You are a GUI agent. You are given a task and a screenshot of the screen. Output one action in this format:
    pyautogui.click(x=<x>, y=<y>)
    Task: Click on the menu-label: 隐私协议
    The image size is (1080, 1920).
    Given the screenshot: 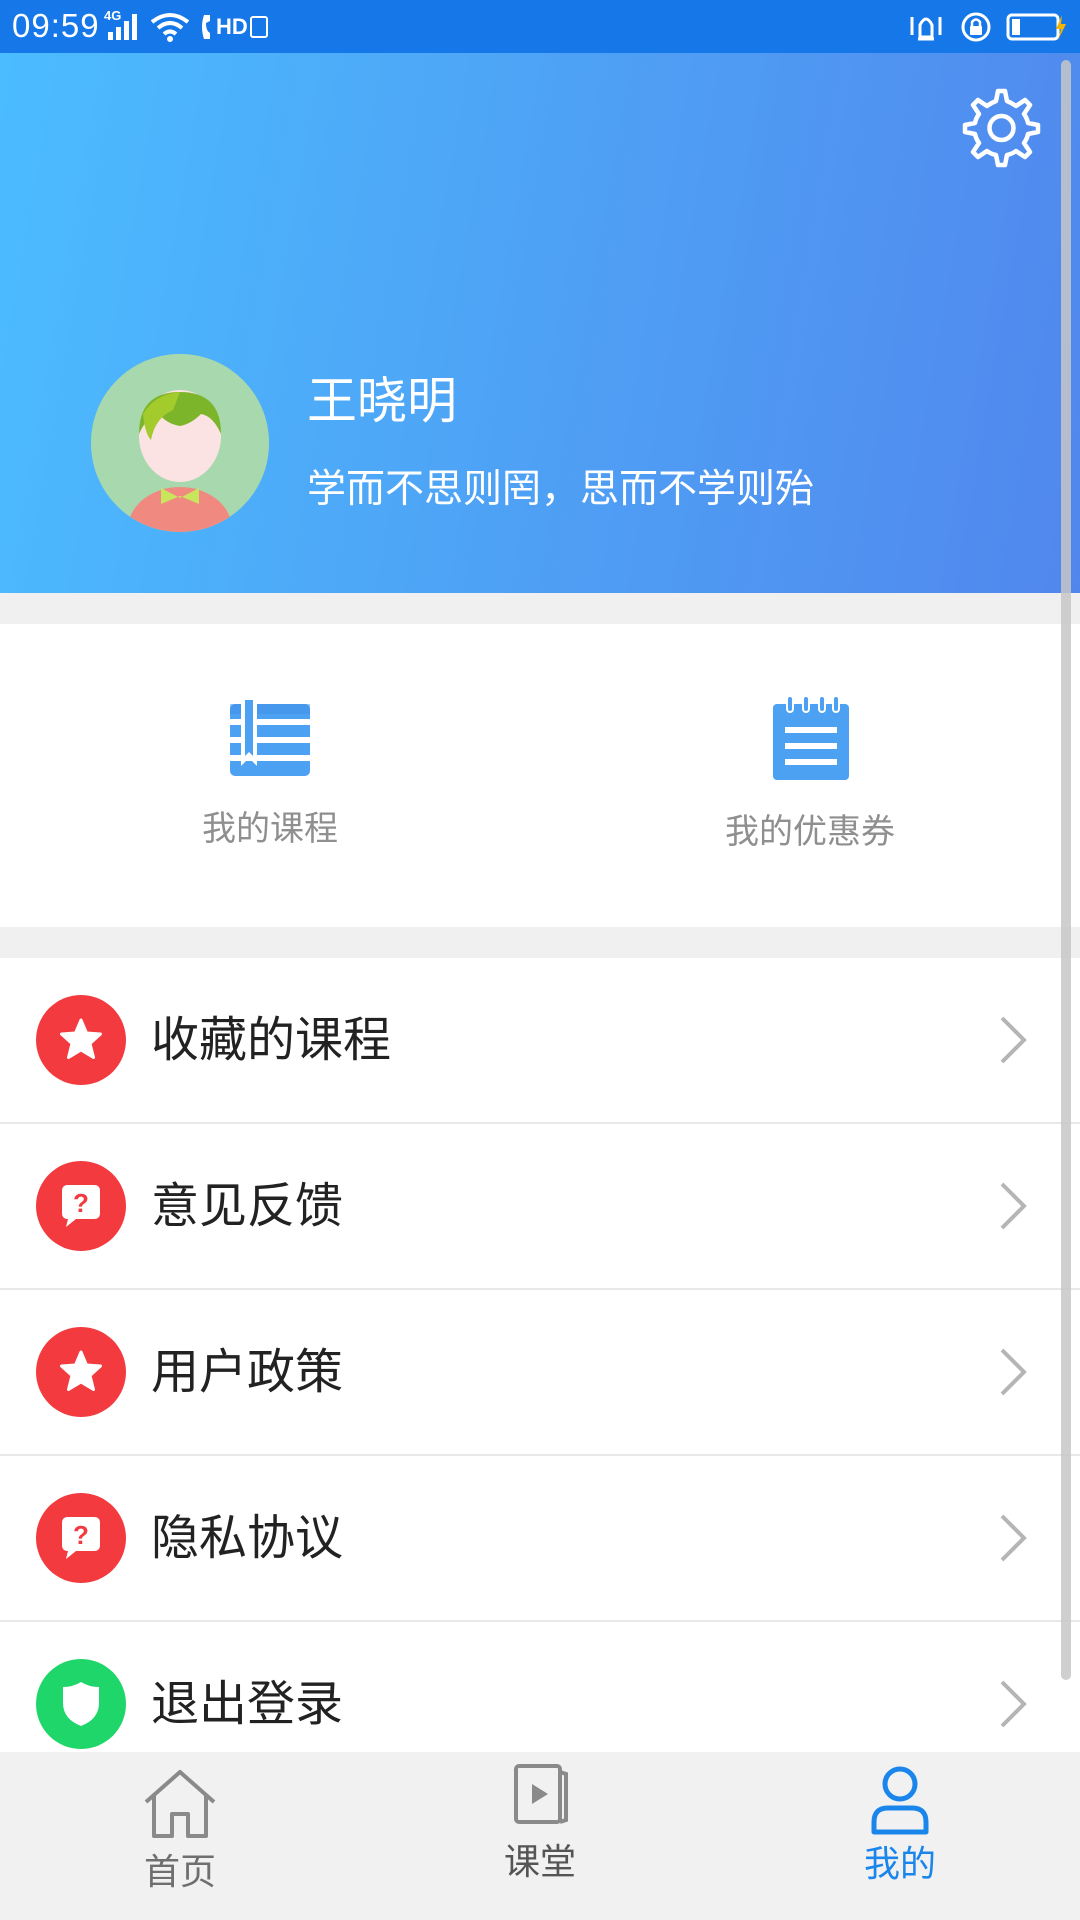 What is the action you would take?
    pyautogui.click(x=247, y=1538)
    